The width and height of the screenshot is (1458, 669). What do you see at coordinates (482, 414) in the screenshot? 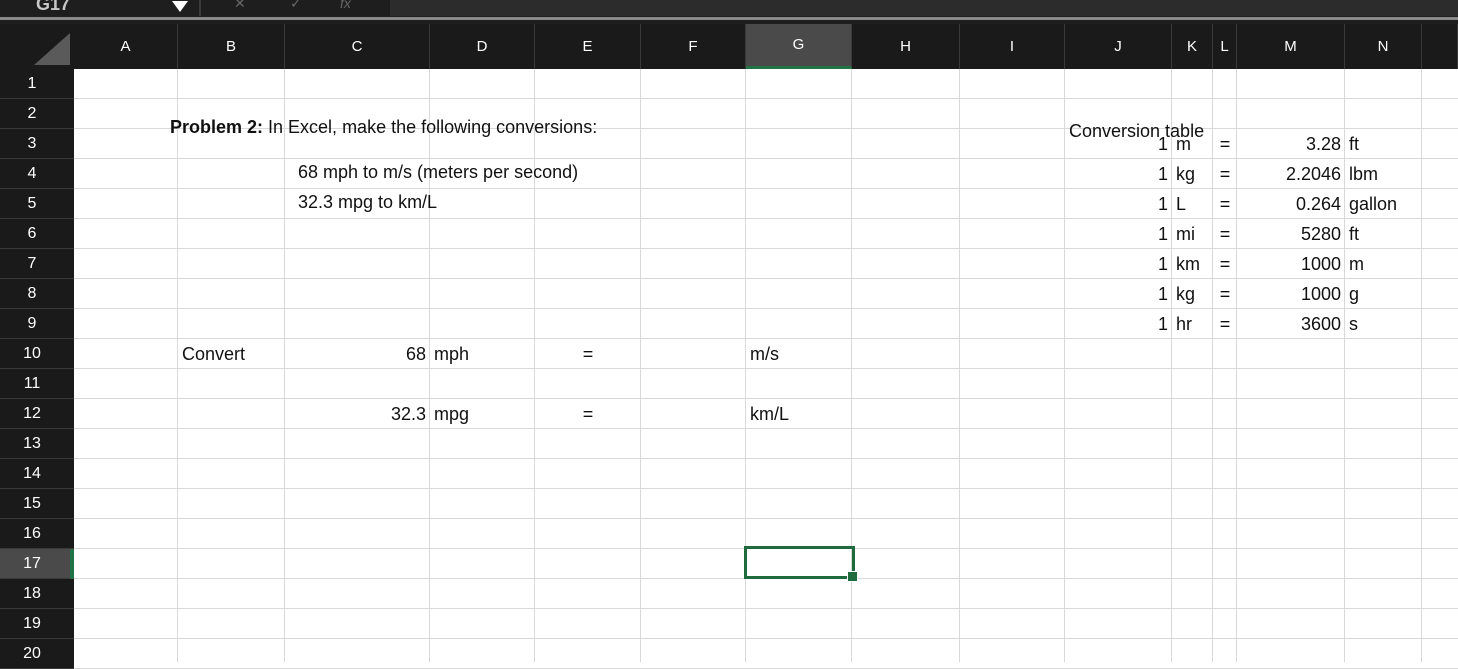
I see `row12-unit: mpg` at bounding box center [482, 414].